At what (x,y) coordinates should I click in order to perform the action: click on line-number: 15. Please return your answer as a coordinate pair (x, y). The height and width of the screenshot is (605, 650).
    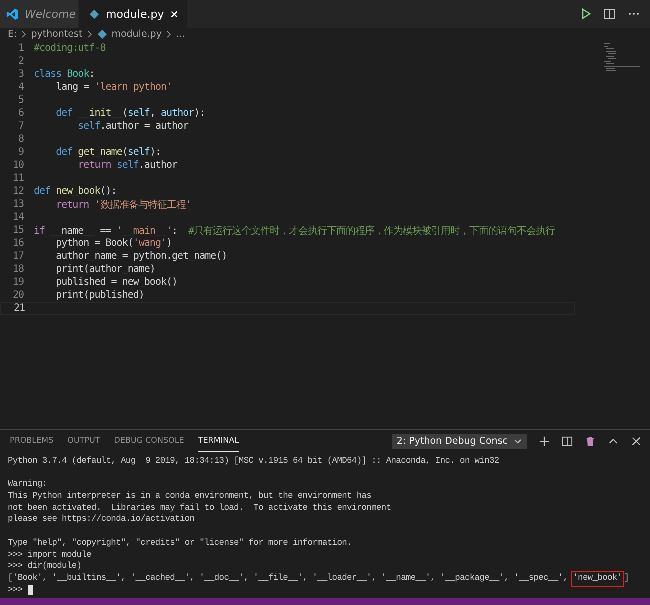
    Looking at the image, I should click on (18, 230).